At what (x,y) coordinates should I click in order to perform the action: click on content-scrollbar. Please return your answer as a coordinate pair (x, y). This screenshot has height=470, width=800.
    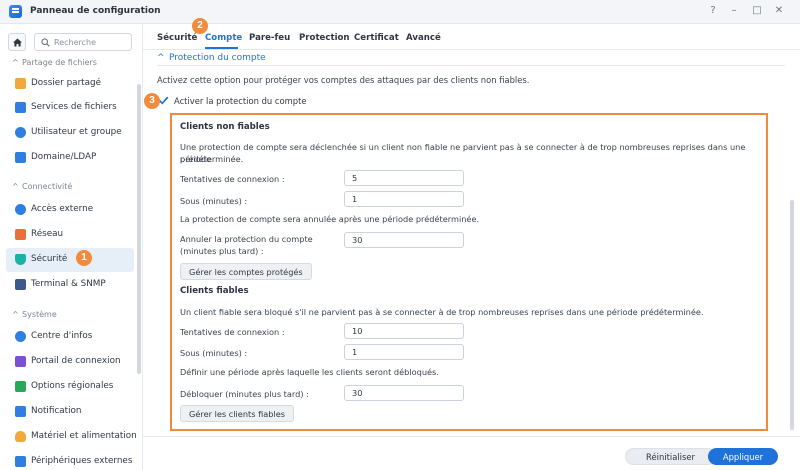
    Looking at the image, I should click on (792, 315).